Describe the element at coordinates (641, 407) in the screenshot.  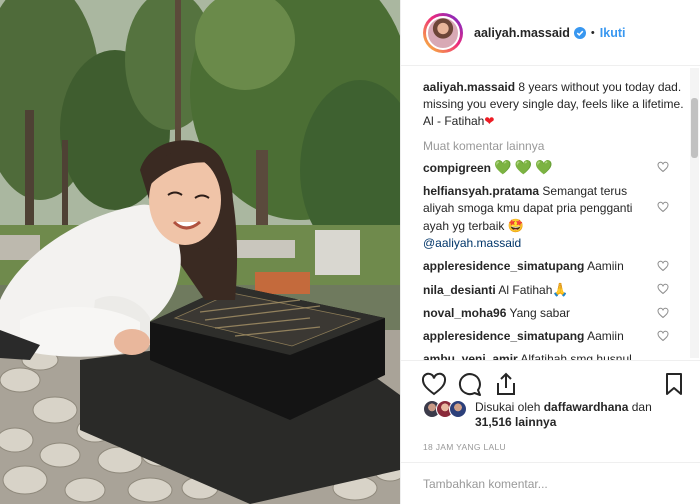
I see `likes-joiner: dan` at that location.